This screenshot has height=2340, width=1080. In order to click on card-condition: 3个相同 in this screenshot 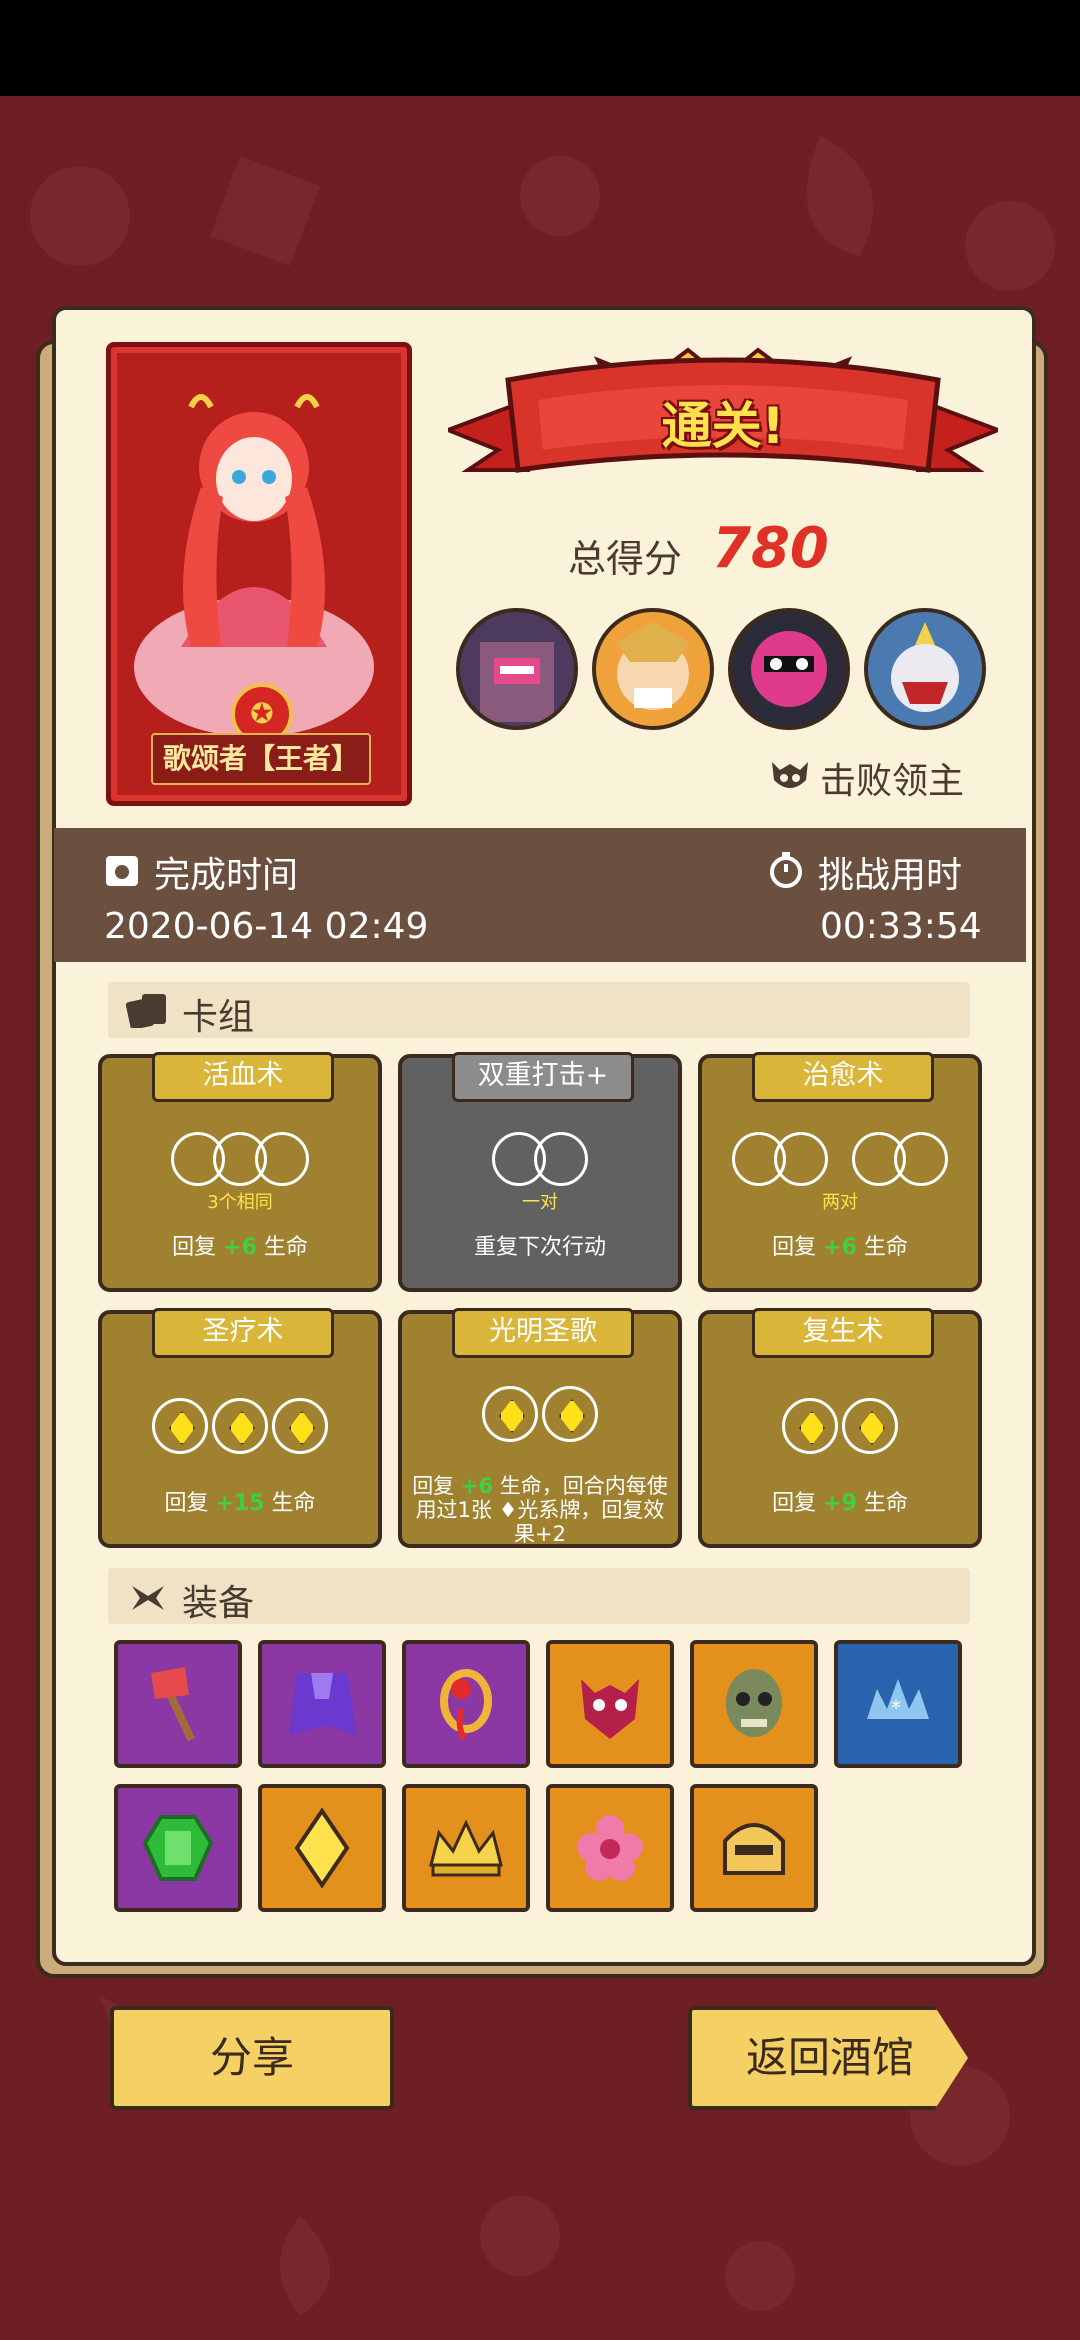, I will do `click(240, 1202)`.